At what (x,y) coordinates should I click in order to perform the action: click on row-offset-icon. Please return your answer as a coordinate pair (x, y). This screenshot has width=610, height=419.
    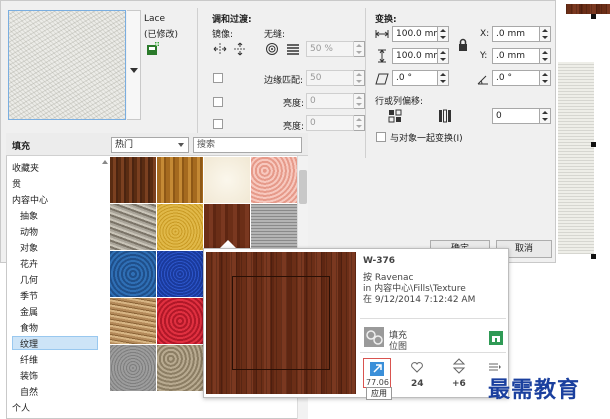
    Looking at the image, I should click on (395, 116).